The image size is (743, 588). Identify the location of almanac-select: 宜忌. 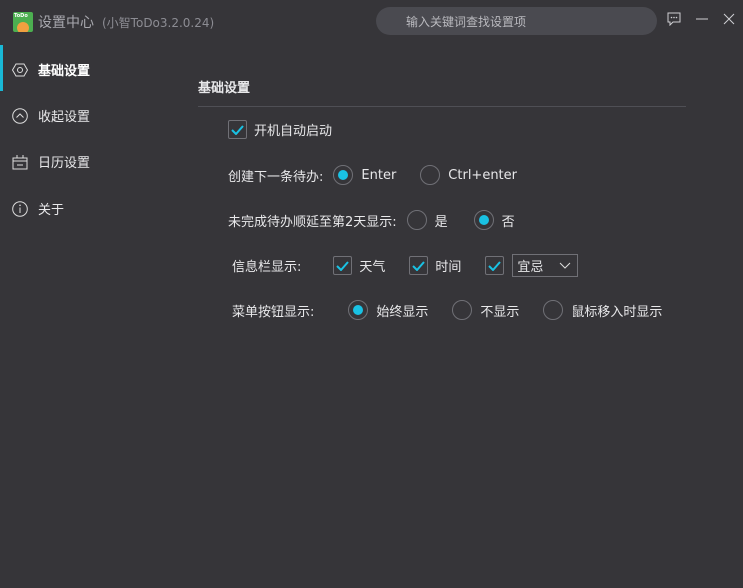
(545, 265).